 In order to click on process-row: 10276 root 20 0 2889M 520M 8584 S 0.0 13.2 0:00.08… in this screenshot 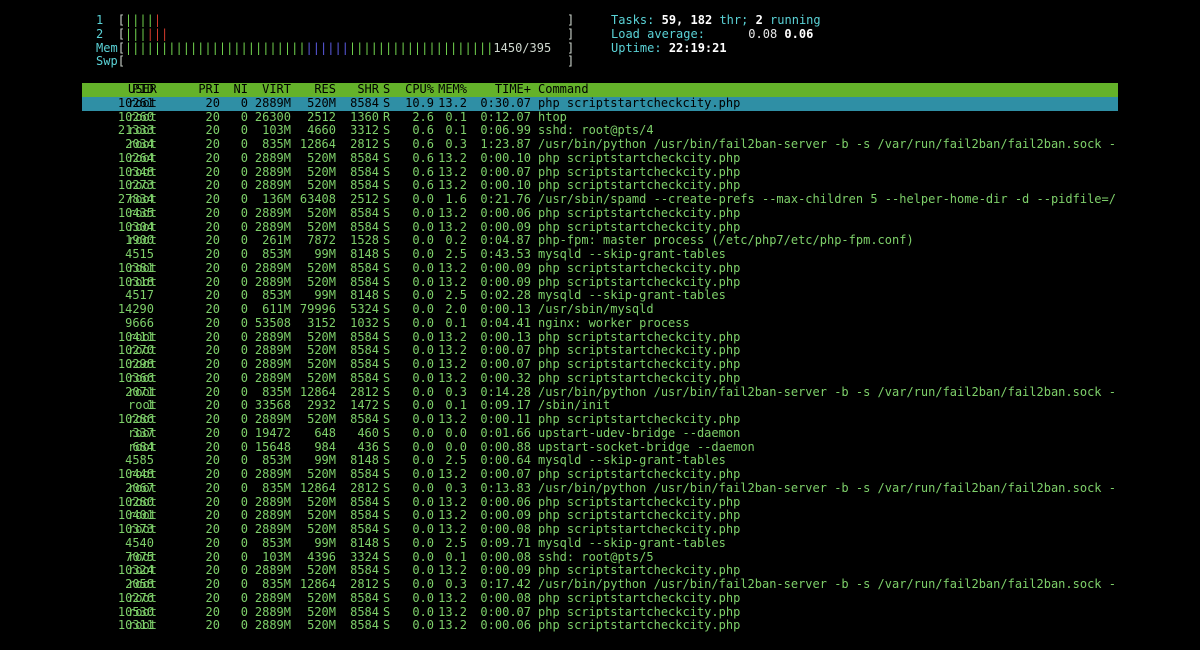, I will do `click(600, 598)`.